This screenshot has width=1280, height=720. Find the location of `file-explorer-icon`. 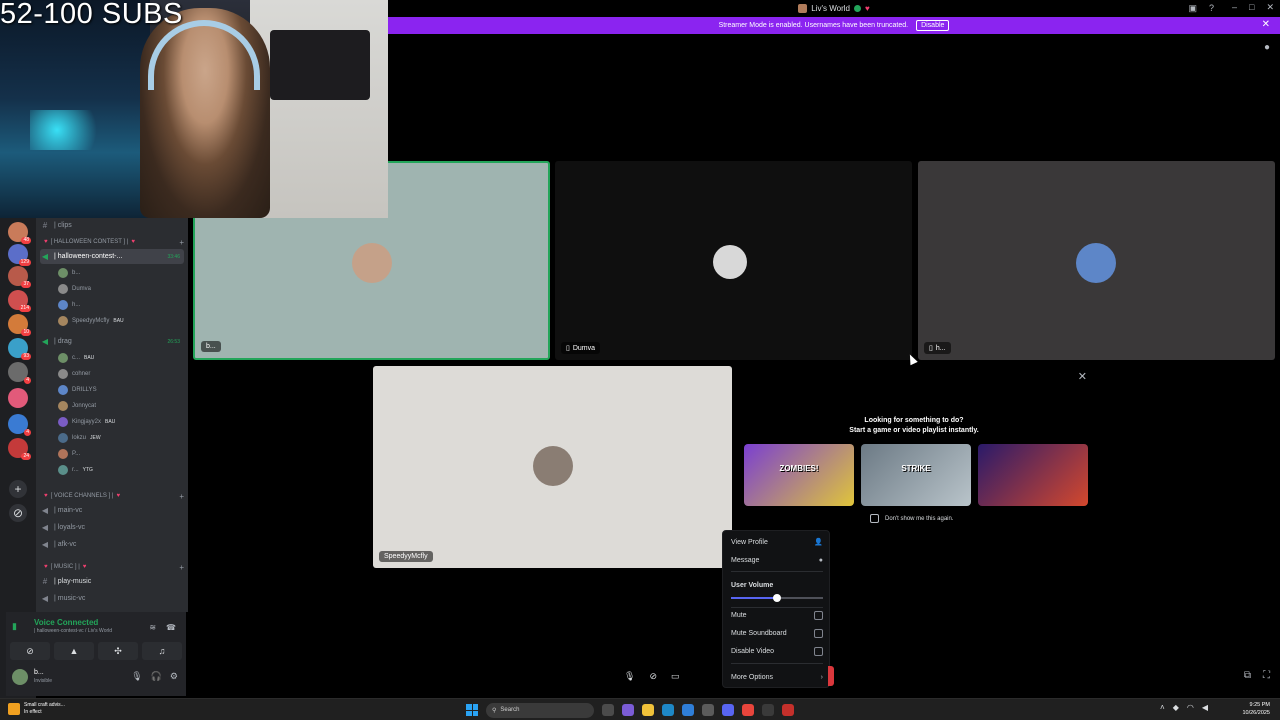

file-explorer-icon is located at coordinates (648, 710).